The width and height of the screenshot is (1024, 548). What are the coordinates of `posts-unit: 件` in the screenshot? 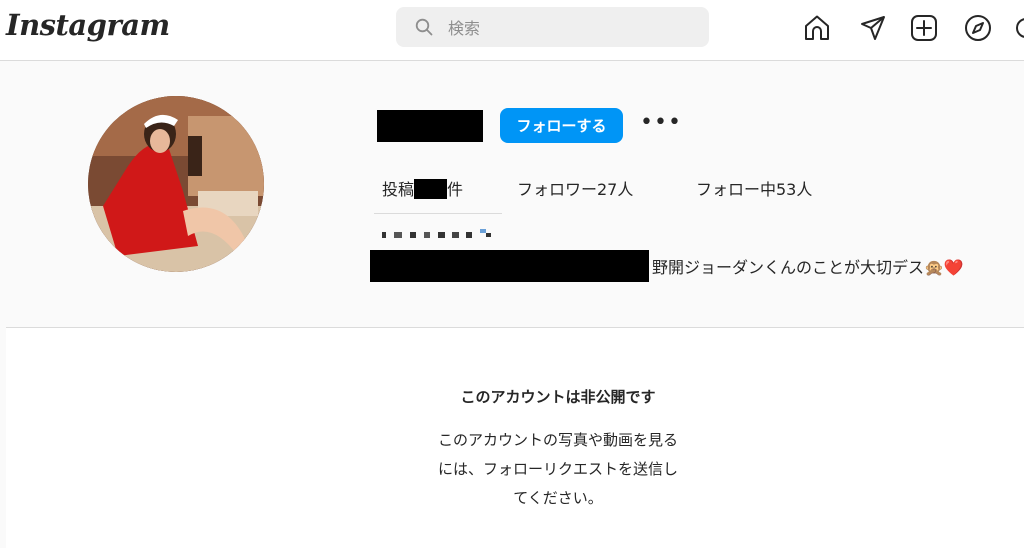 It's located at (455, 189).